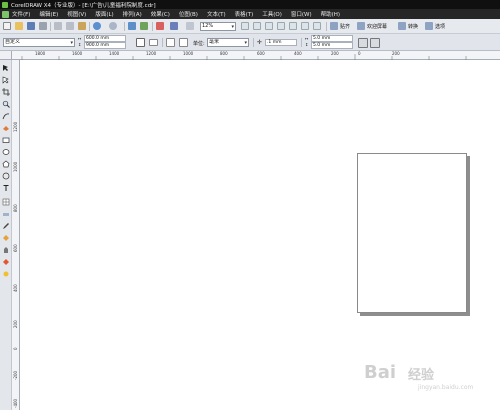 This screenshot has height=410, width=500. What do you see at coordinates (97, 26) in the screenshot?
I see `undo-icon` at bounding box center [97, 26].